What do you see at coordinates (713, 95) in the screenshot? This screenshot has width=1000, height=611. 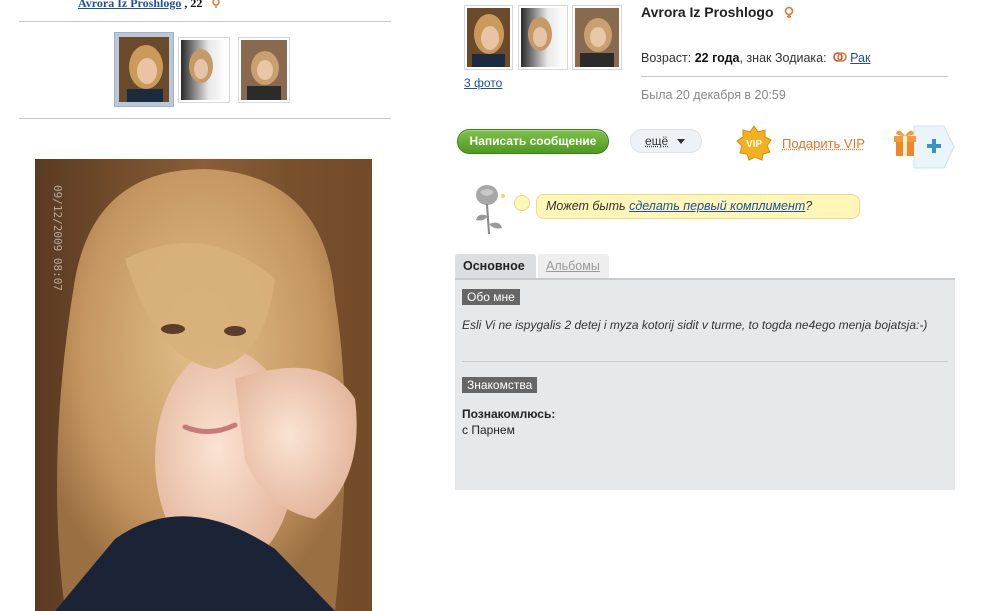 I see `last-seen-status: Была 20 декабря в 20:59` at bounding box center [713, 95].